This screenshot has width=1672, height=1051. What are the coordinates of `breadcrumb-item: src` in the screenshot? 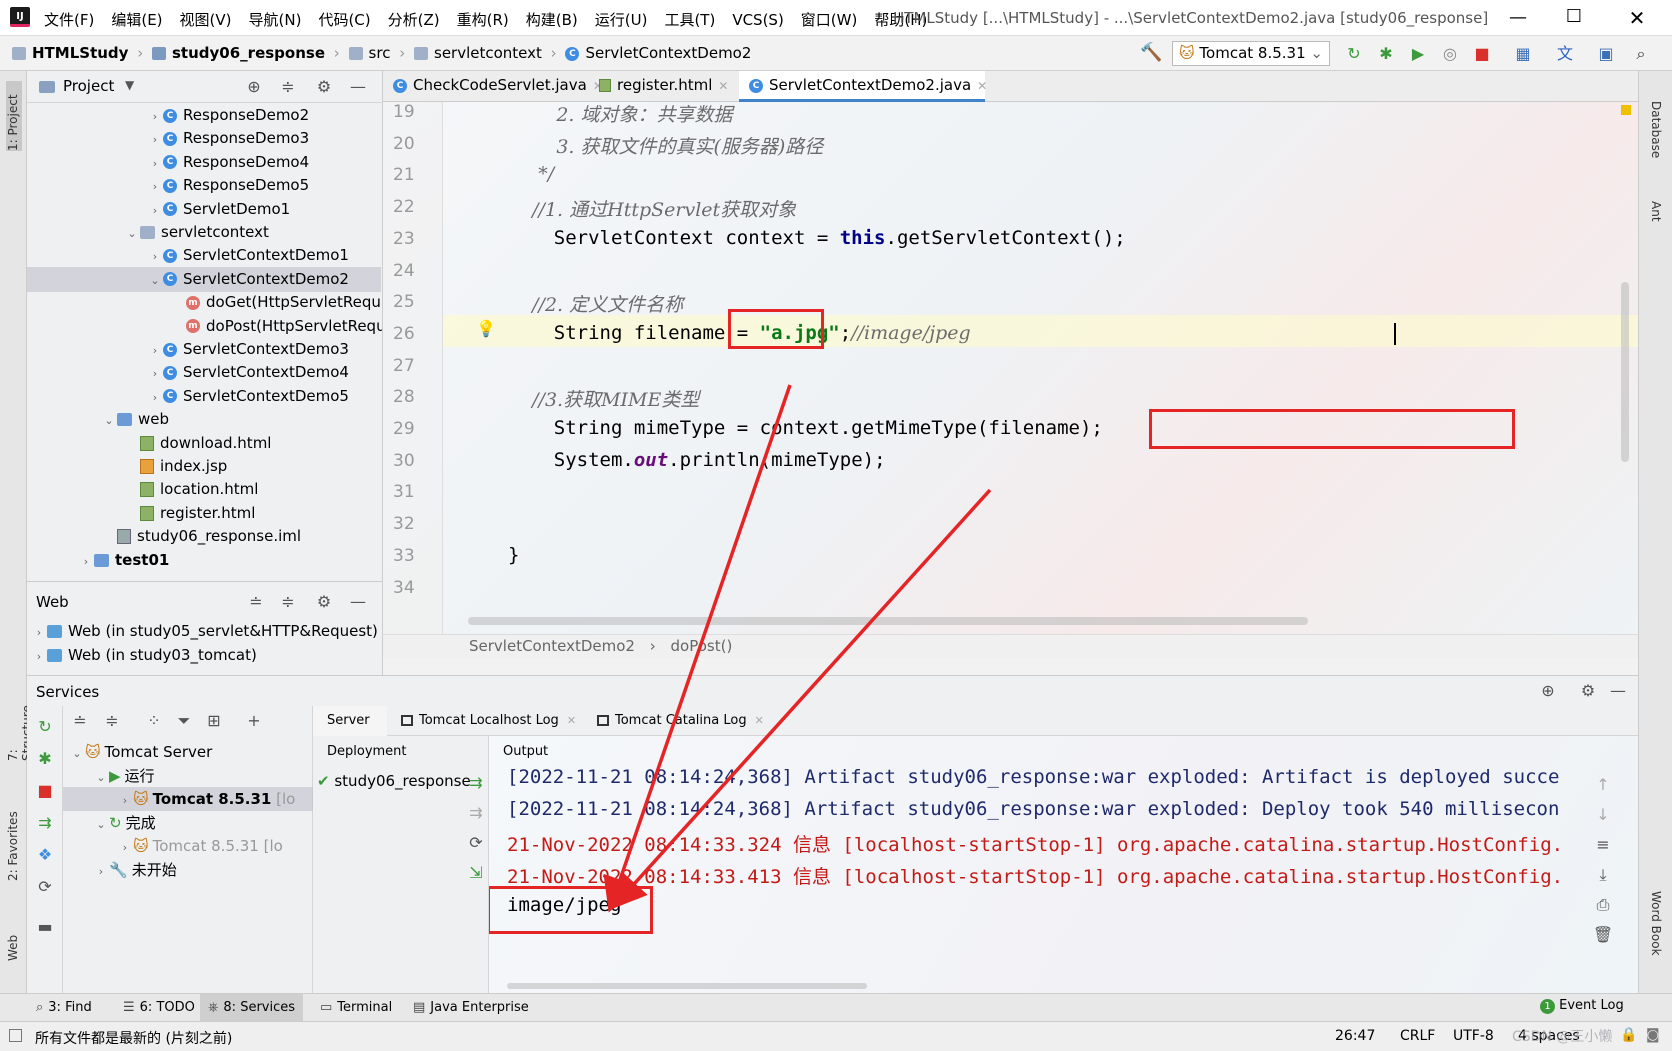 It's located at (380, 53).